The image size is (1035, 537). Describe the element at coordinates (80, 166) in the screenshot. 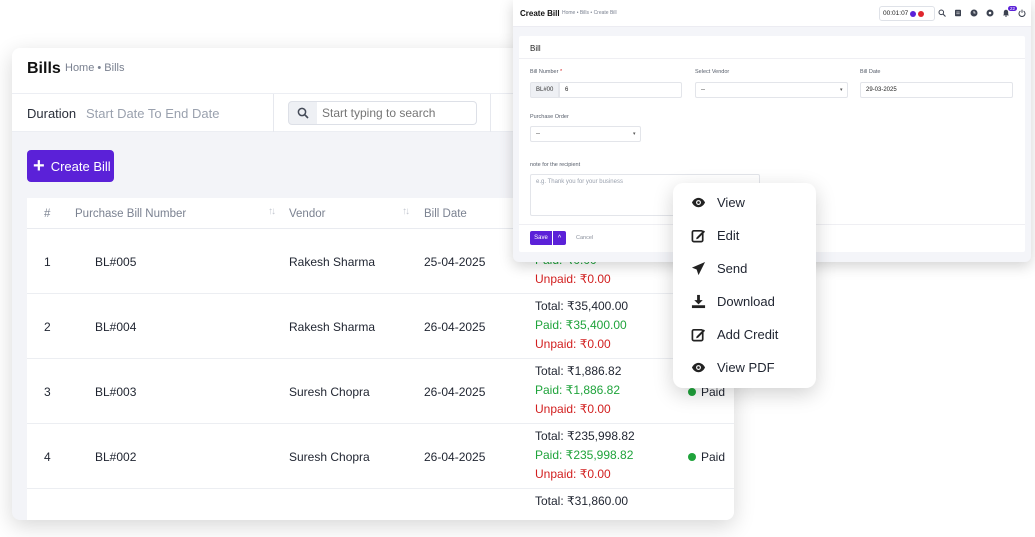

I see `create-bill-label: Create Bill` at that location.